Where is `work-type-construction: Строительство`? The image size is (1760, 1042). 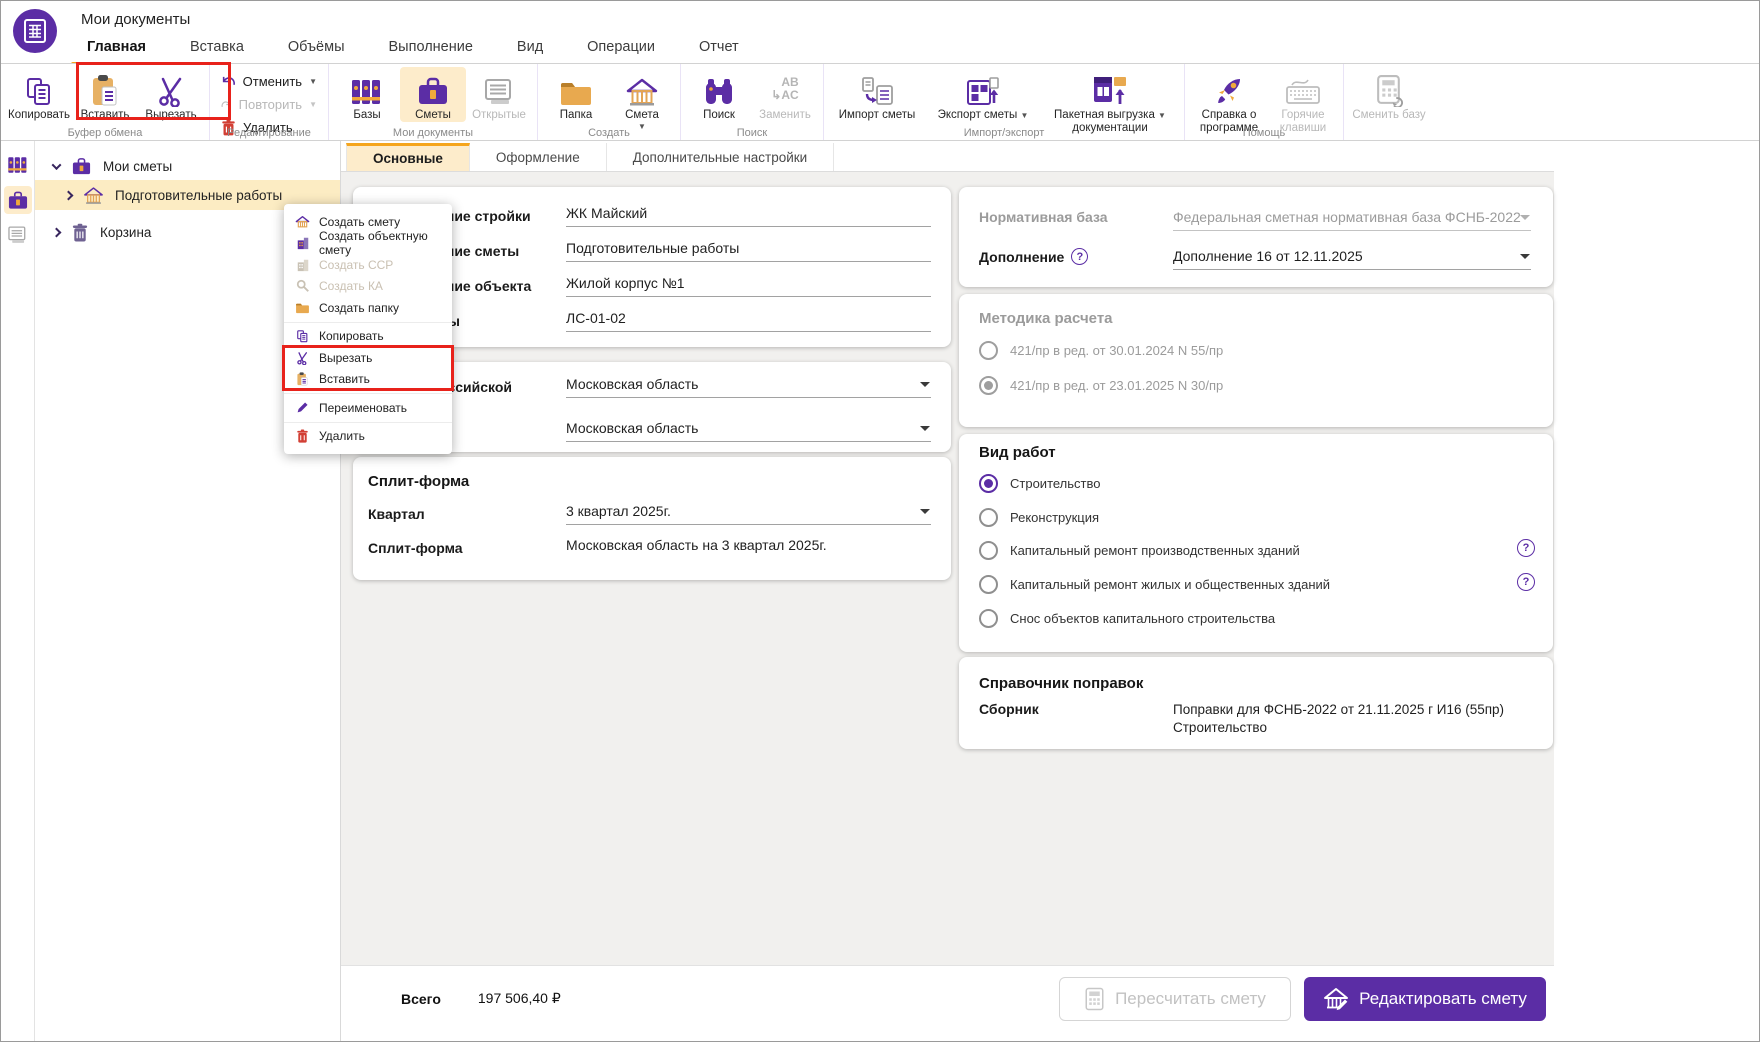
work-type-construction: Строительство is located at coordinates (1241, 483).